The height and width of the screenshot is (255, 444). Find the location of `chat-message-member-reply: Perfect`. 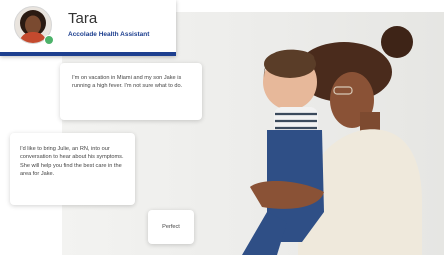

chat-message-member-reply: Perfect is located at coordinates (171, 227).